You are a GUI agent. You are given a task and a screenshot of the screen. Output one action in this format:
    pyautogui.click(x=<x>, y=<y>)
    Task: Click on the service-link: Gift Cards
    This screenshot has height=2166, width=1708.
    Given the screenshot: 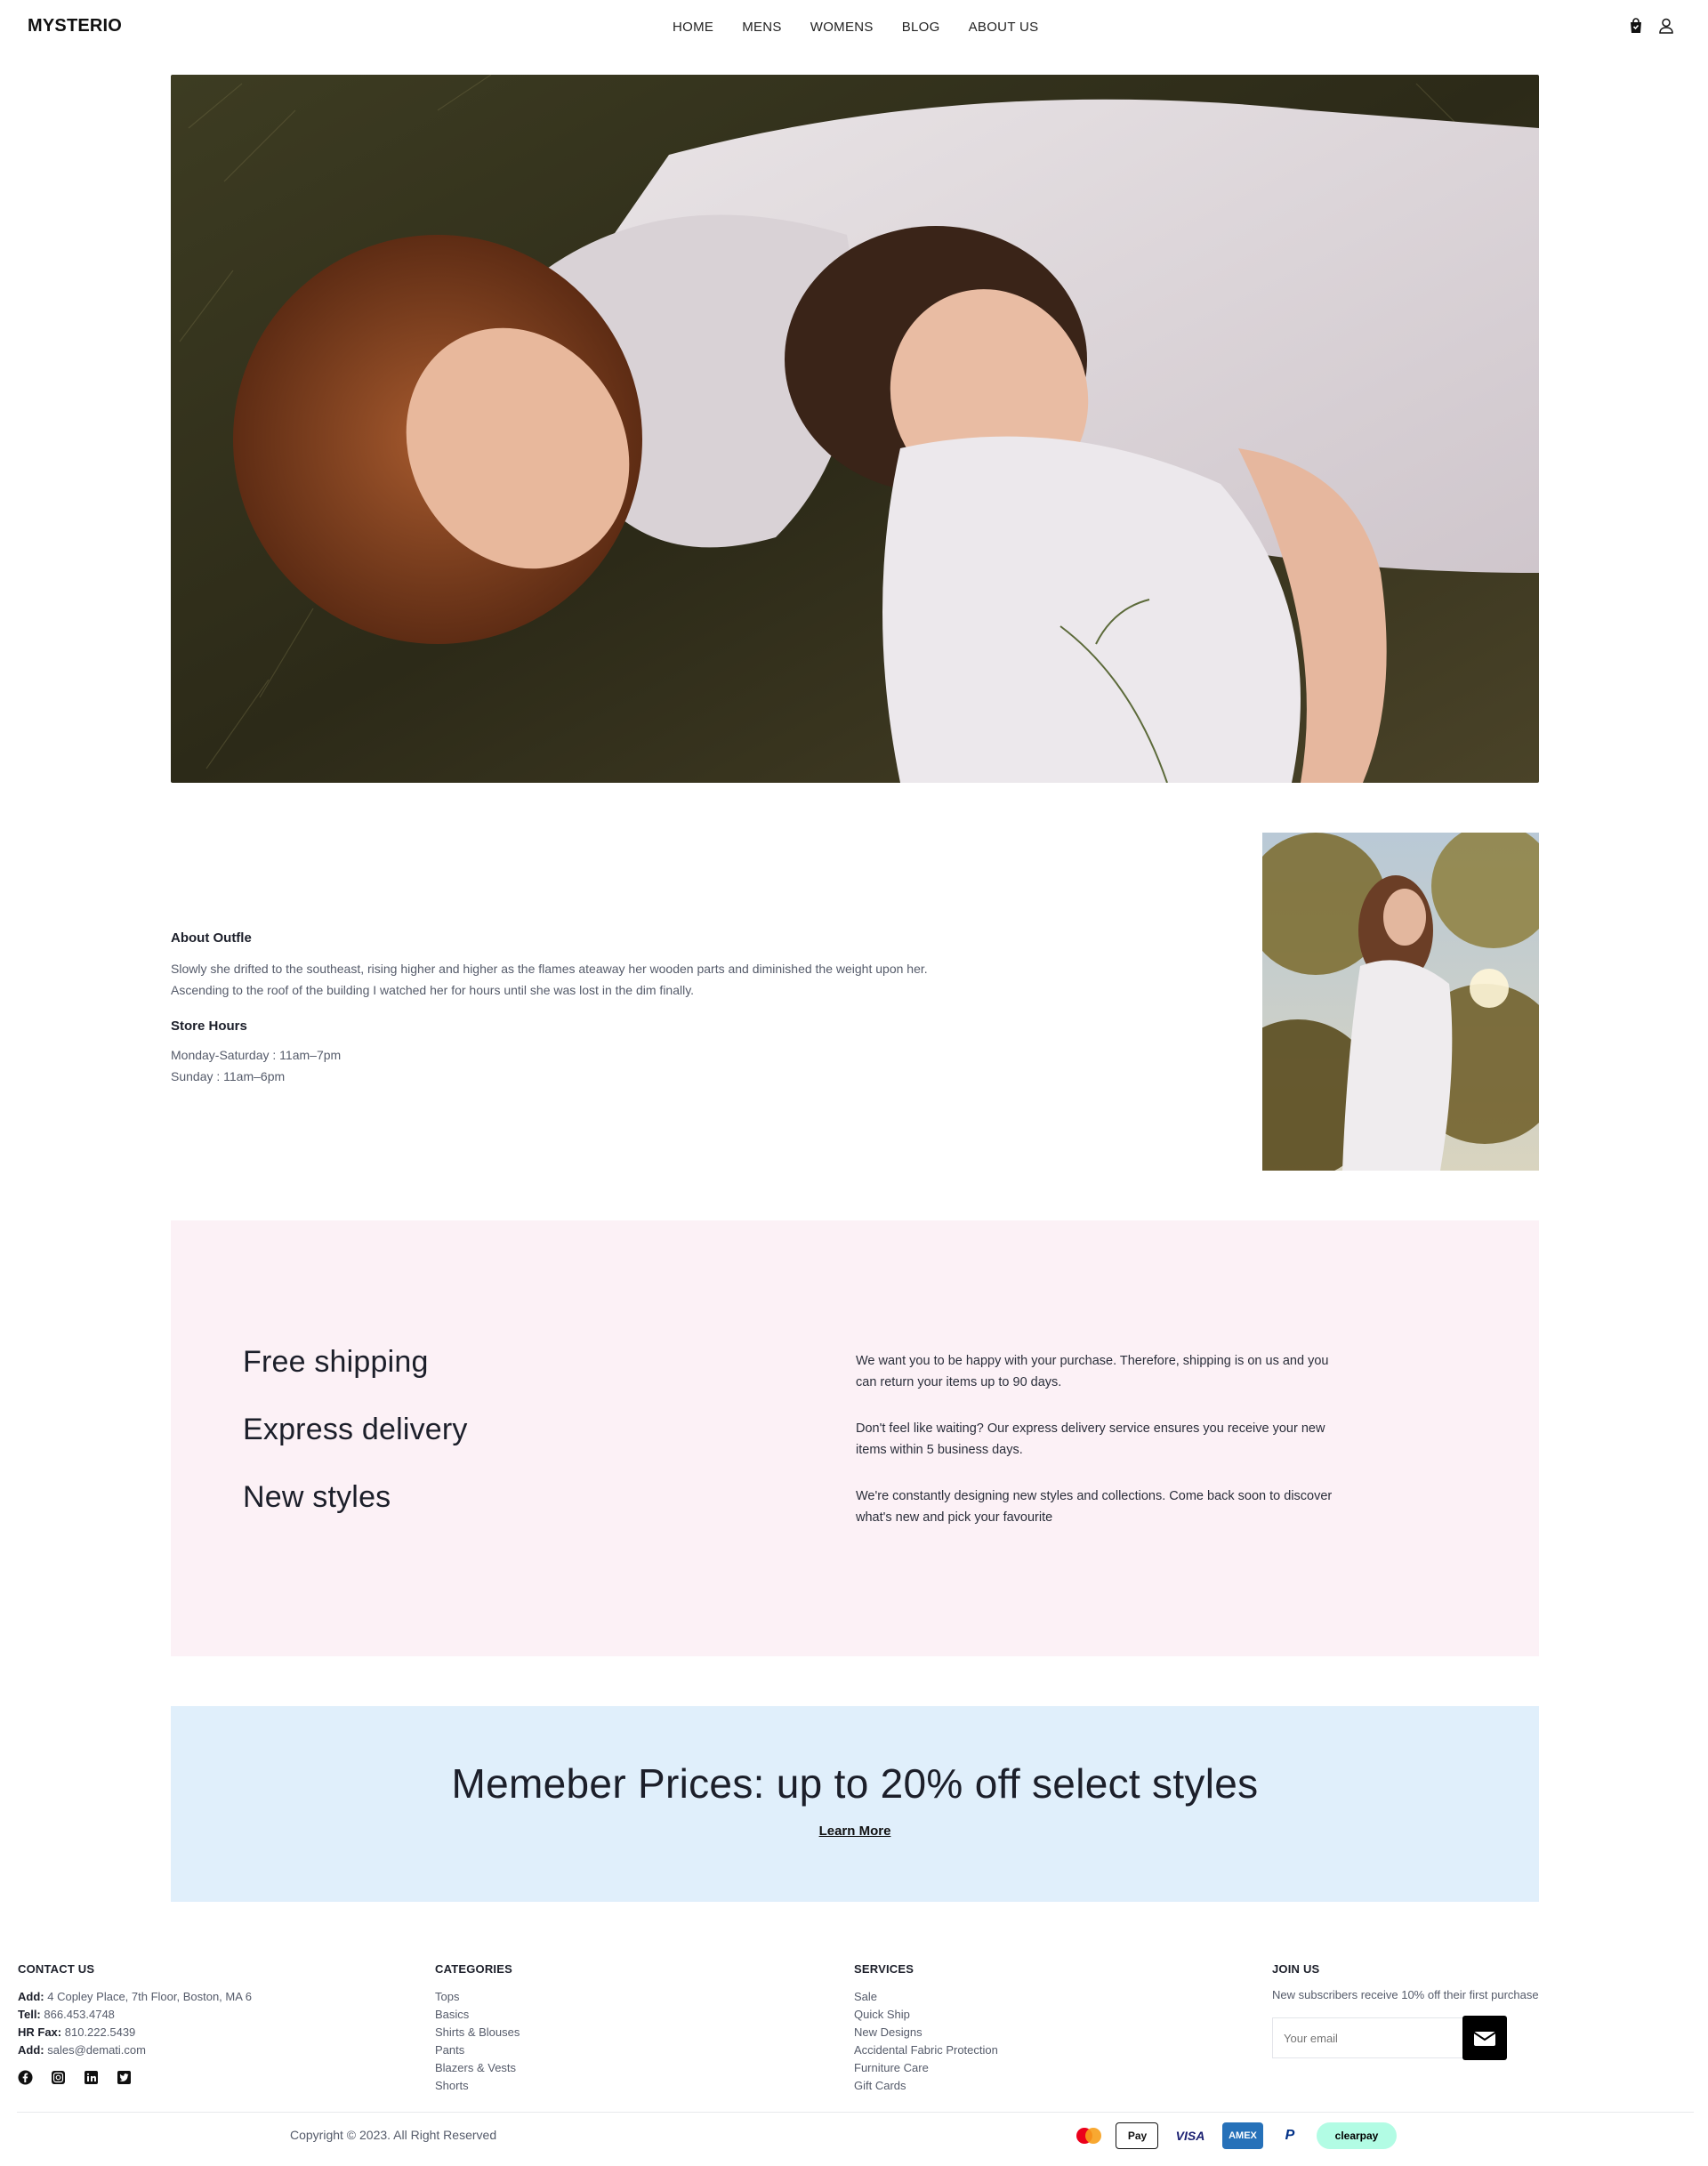 What is the action you would take?
    pyautogui.click(x=926, y=2086)
    